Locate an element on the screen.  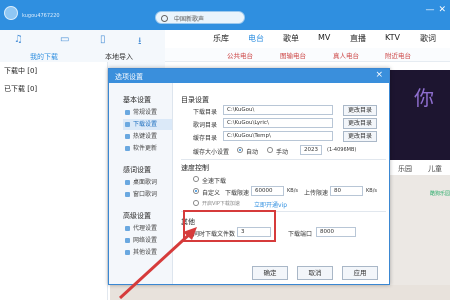
banner-text: 你 is located at coordinates (424, 98).